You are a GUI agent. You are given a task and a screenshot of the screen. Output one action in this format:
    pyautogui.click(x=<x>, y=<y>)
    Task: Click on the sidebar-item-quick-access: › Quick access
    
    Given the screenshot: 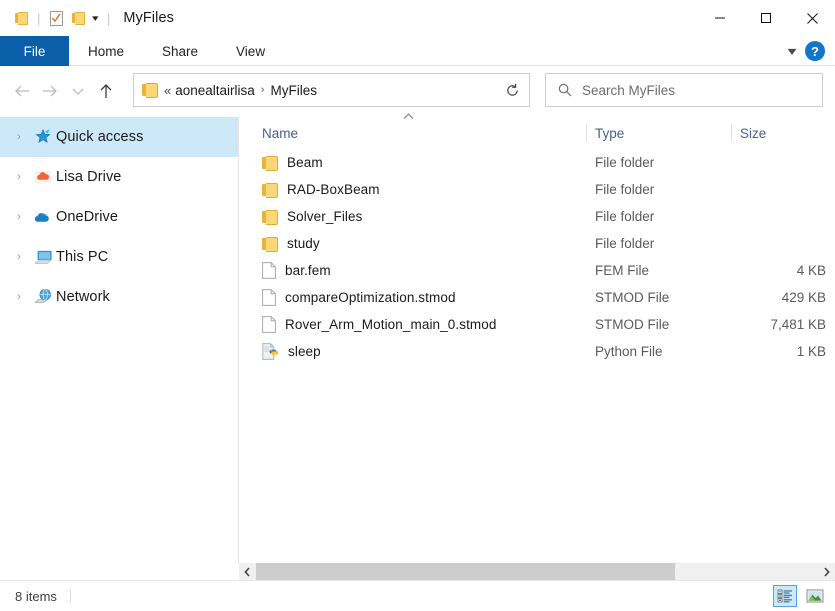 What is the action you would take?
    pyautogui.click(x=119, y=137)
    